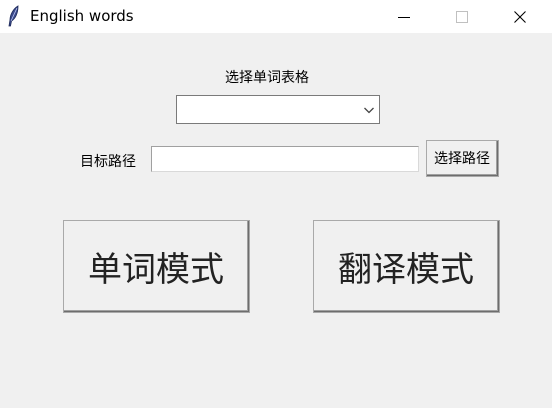 The height and width of the screenshot is (408, 552). I want to click on minimize-icon, so click(404, 17).